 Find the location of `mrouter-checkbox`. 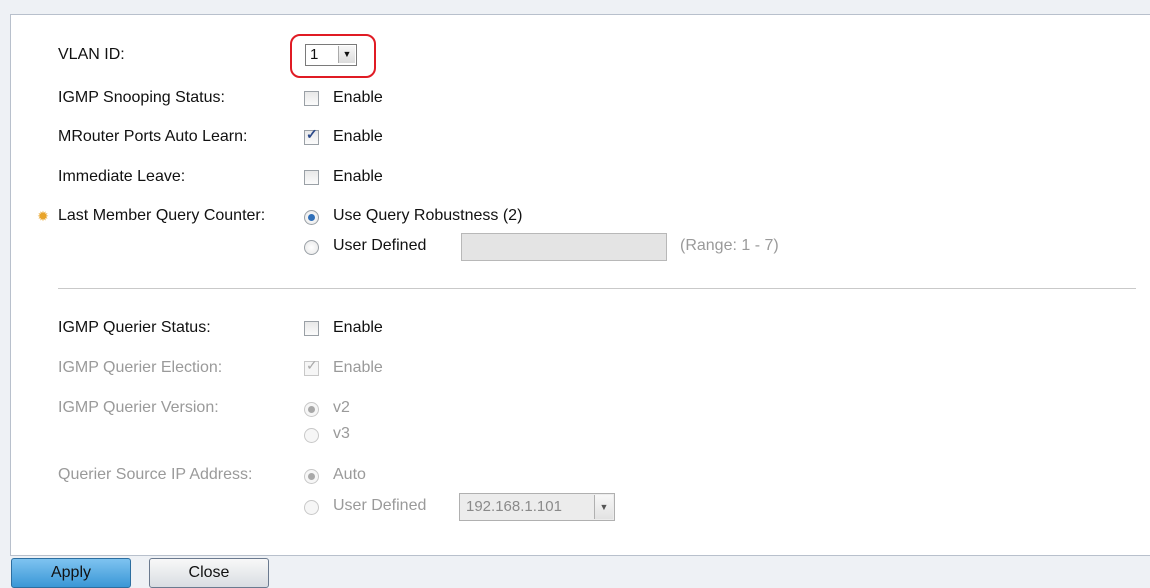

mrouter-checkbox is located at coordinates (311, 135).